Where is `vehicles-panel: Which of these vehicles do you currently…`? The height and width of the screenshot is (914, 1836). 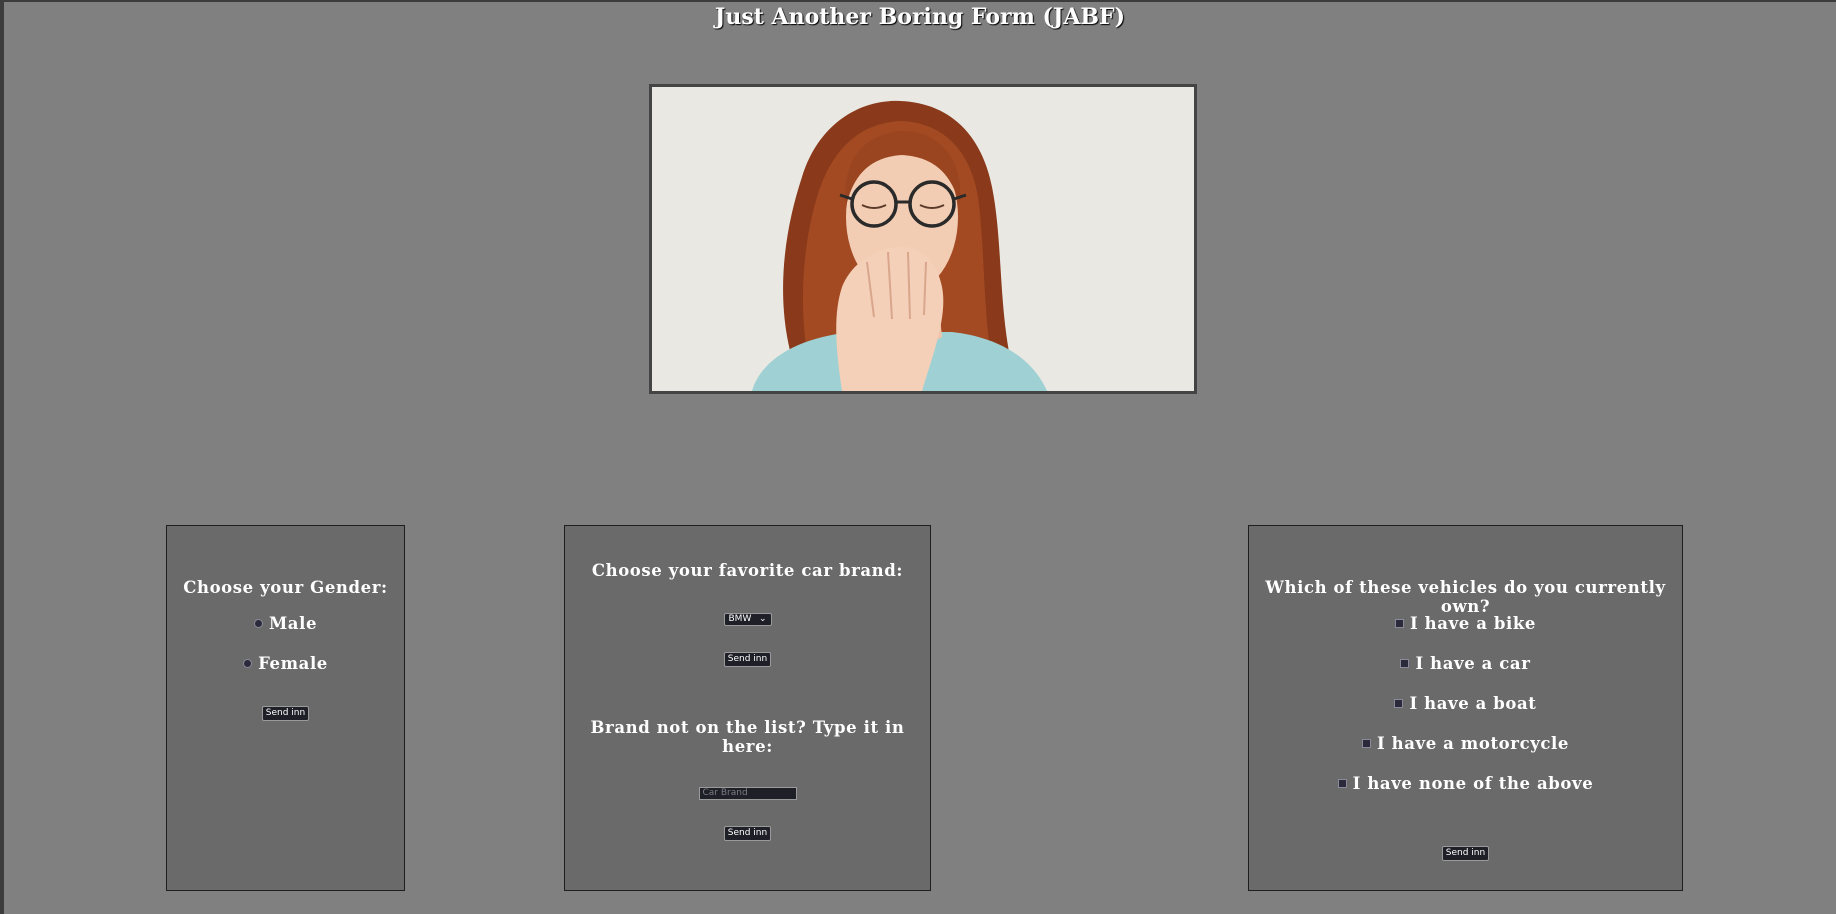
vehicles-panel: Which of these vehicles do you currently… is located at coordinates (1465, 708).